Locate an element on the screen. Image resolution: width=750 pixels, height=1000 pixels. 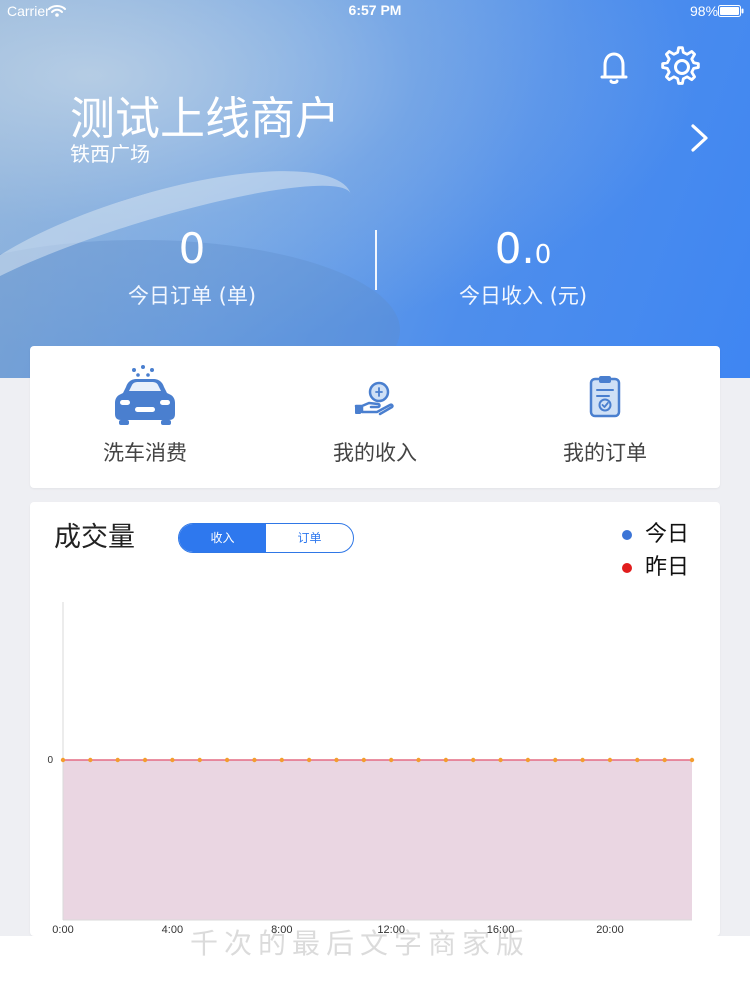
my-income-button: 我的收入 is located at coordinates (375, 417).